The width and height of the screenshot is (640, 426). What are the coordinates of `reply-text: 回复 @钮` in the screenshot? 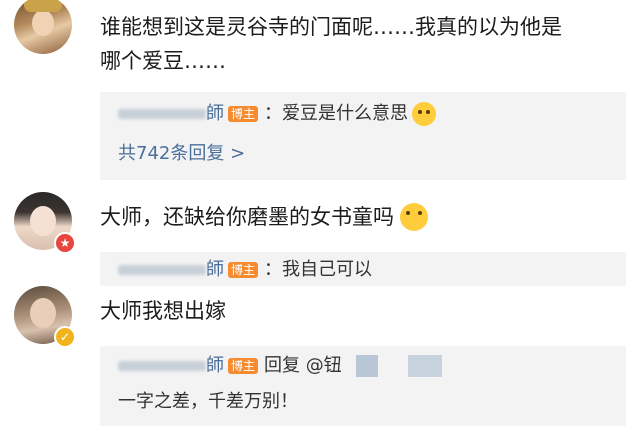 It's located at (303, 365).